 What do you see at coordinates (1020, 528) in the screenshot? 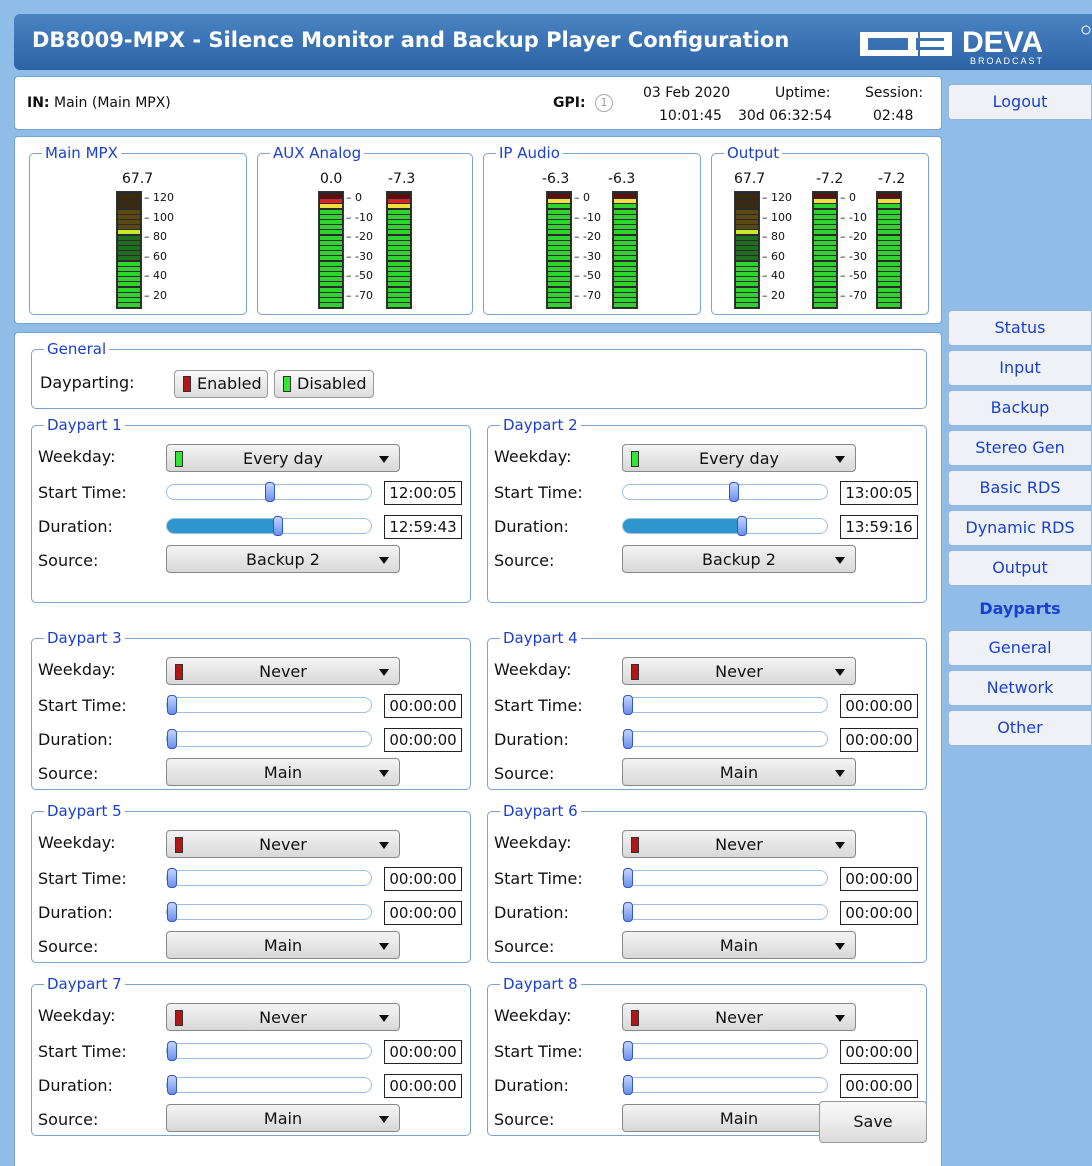
I see `nav-dynamic-rds: Dynamic RDS` at bounding box center [1020, 528].